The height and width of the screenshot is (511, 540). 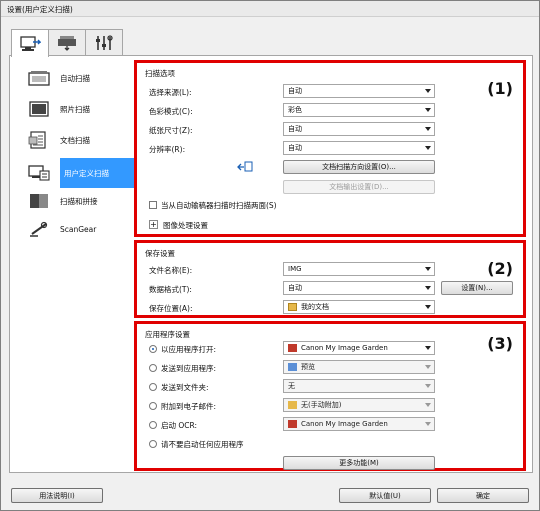 What do you see at coordinates (500, 268) in the screenshot?
I see `section-number: (2)` at bounding box center [500, 268].